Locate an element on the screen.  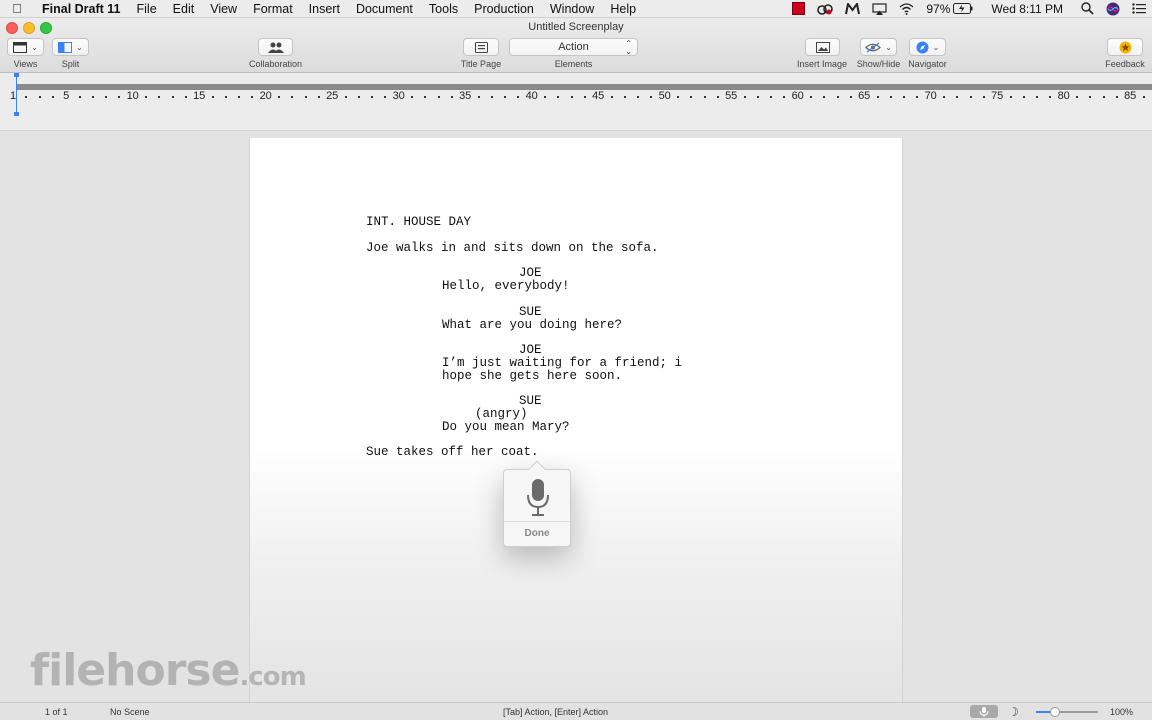
page-count: 1 of 1 is located at coordinates (56, 712).